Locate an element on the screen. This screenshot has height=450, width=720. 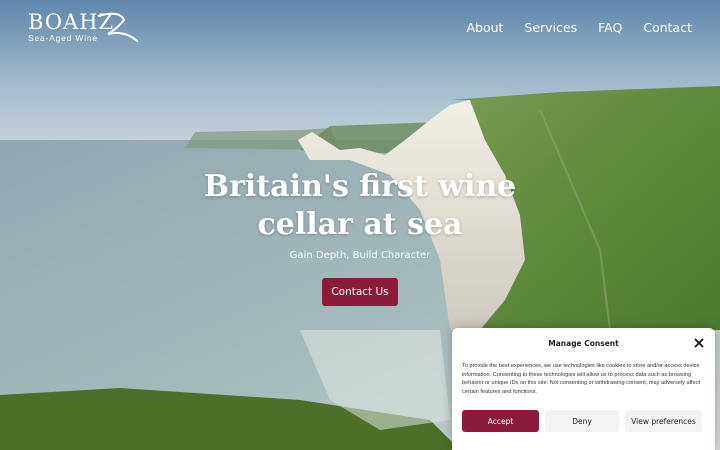
brand-logo: BOAHZ Sea-Aged Wine is located at coordinates (83, 26).